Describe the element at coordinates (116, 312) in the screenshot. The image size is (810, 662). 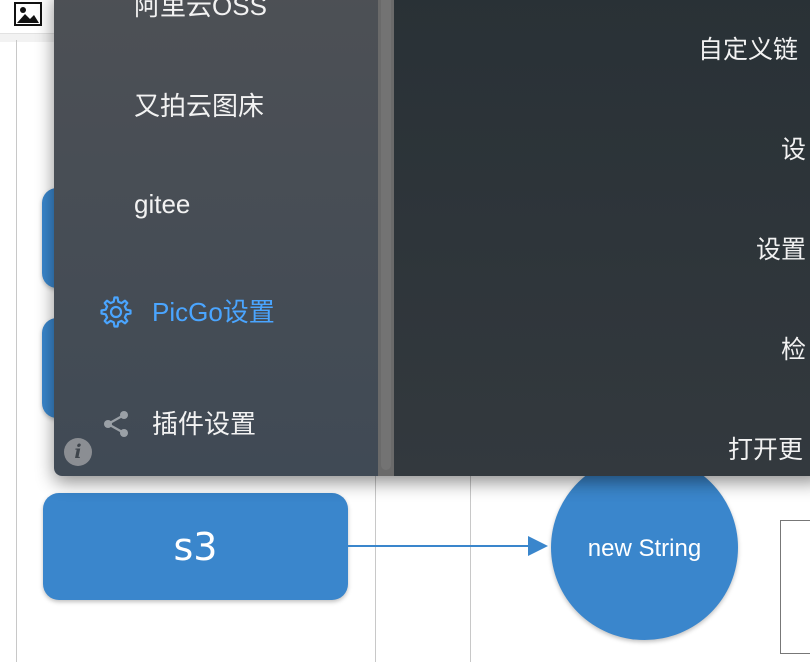
I see `gear-icon` at that location.